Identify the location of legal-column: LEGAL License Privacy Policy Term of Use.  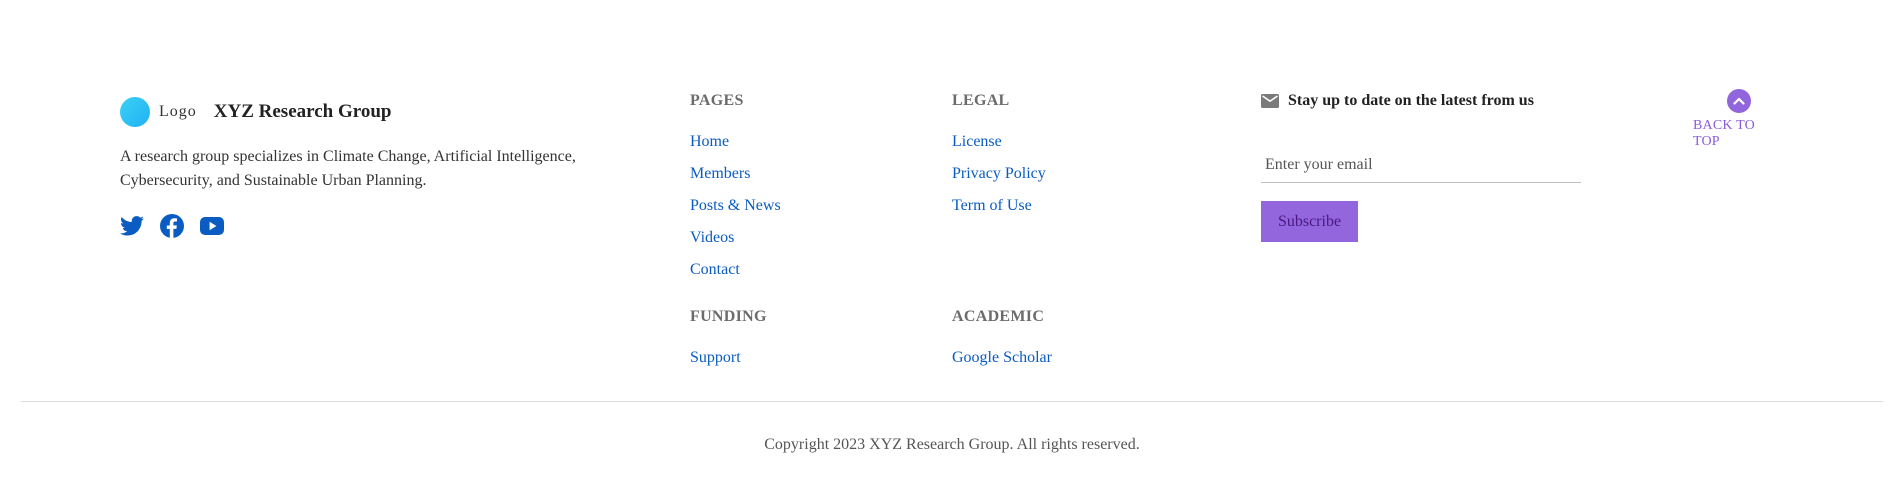
(999, 159).